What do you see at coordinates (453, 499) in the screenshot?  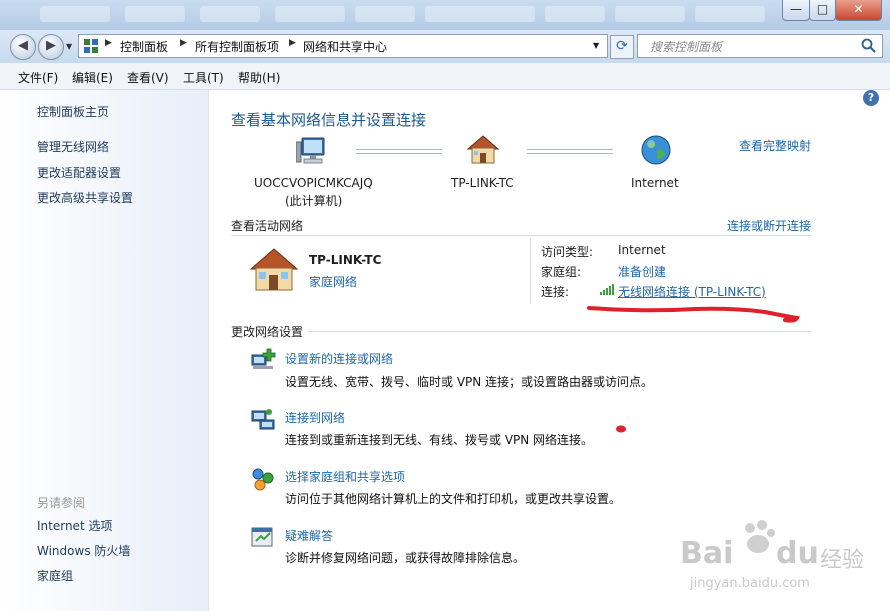 I see `homegroup-options-desc: 访问位于其他网络计算机上的文件和打印机，或更改共享设置。` at bounding box center [453, 499].